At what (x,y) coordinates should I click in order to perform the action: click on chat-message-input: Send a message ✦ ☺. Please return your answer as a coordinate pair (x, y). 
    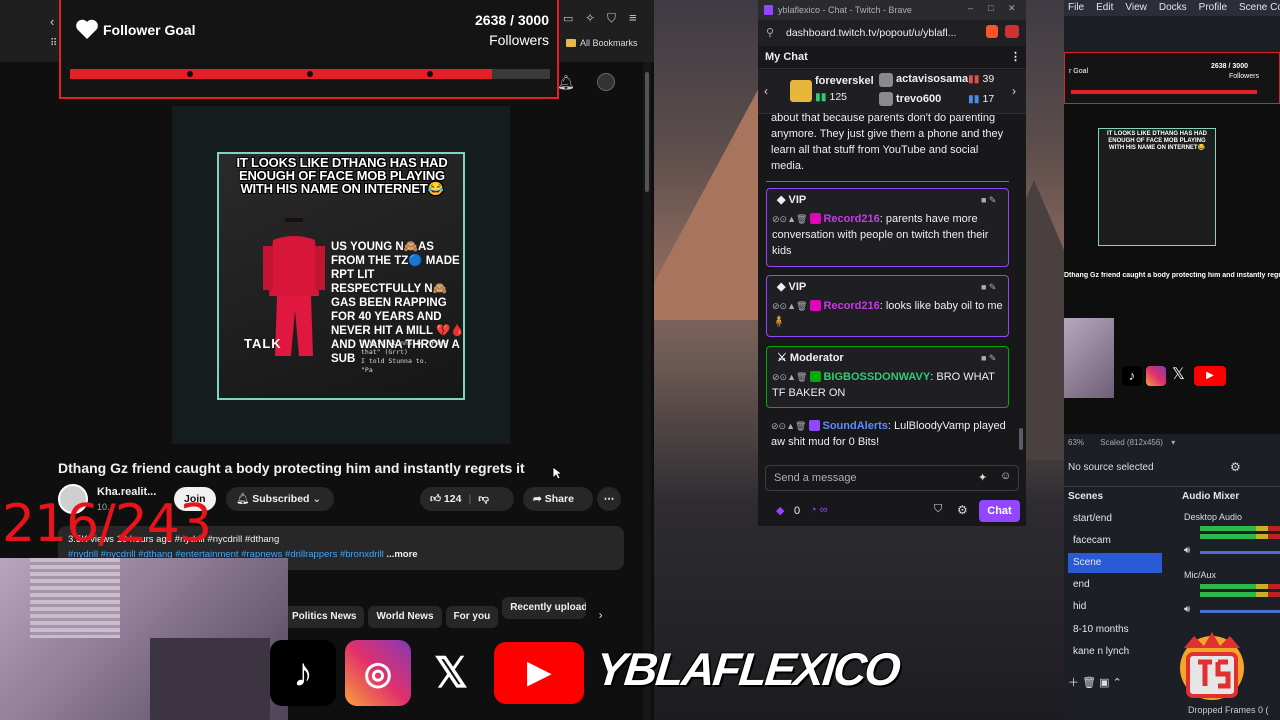
    Looking at the image, I should click on (892, 478).